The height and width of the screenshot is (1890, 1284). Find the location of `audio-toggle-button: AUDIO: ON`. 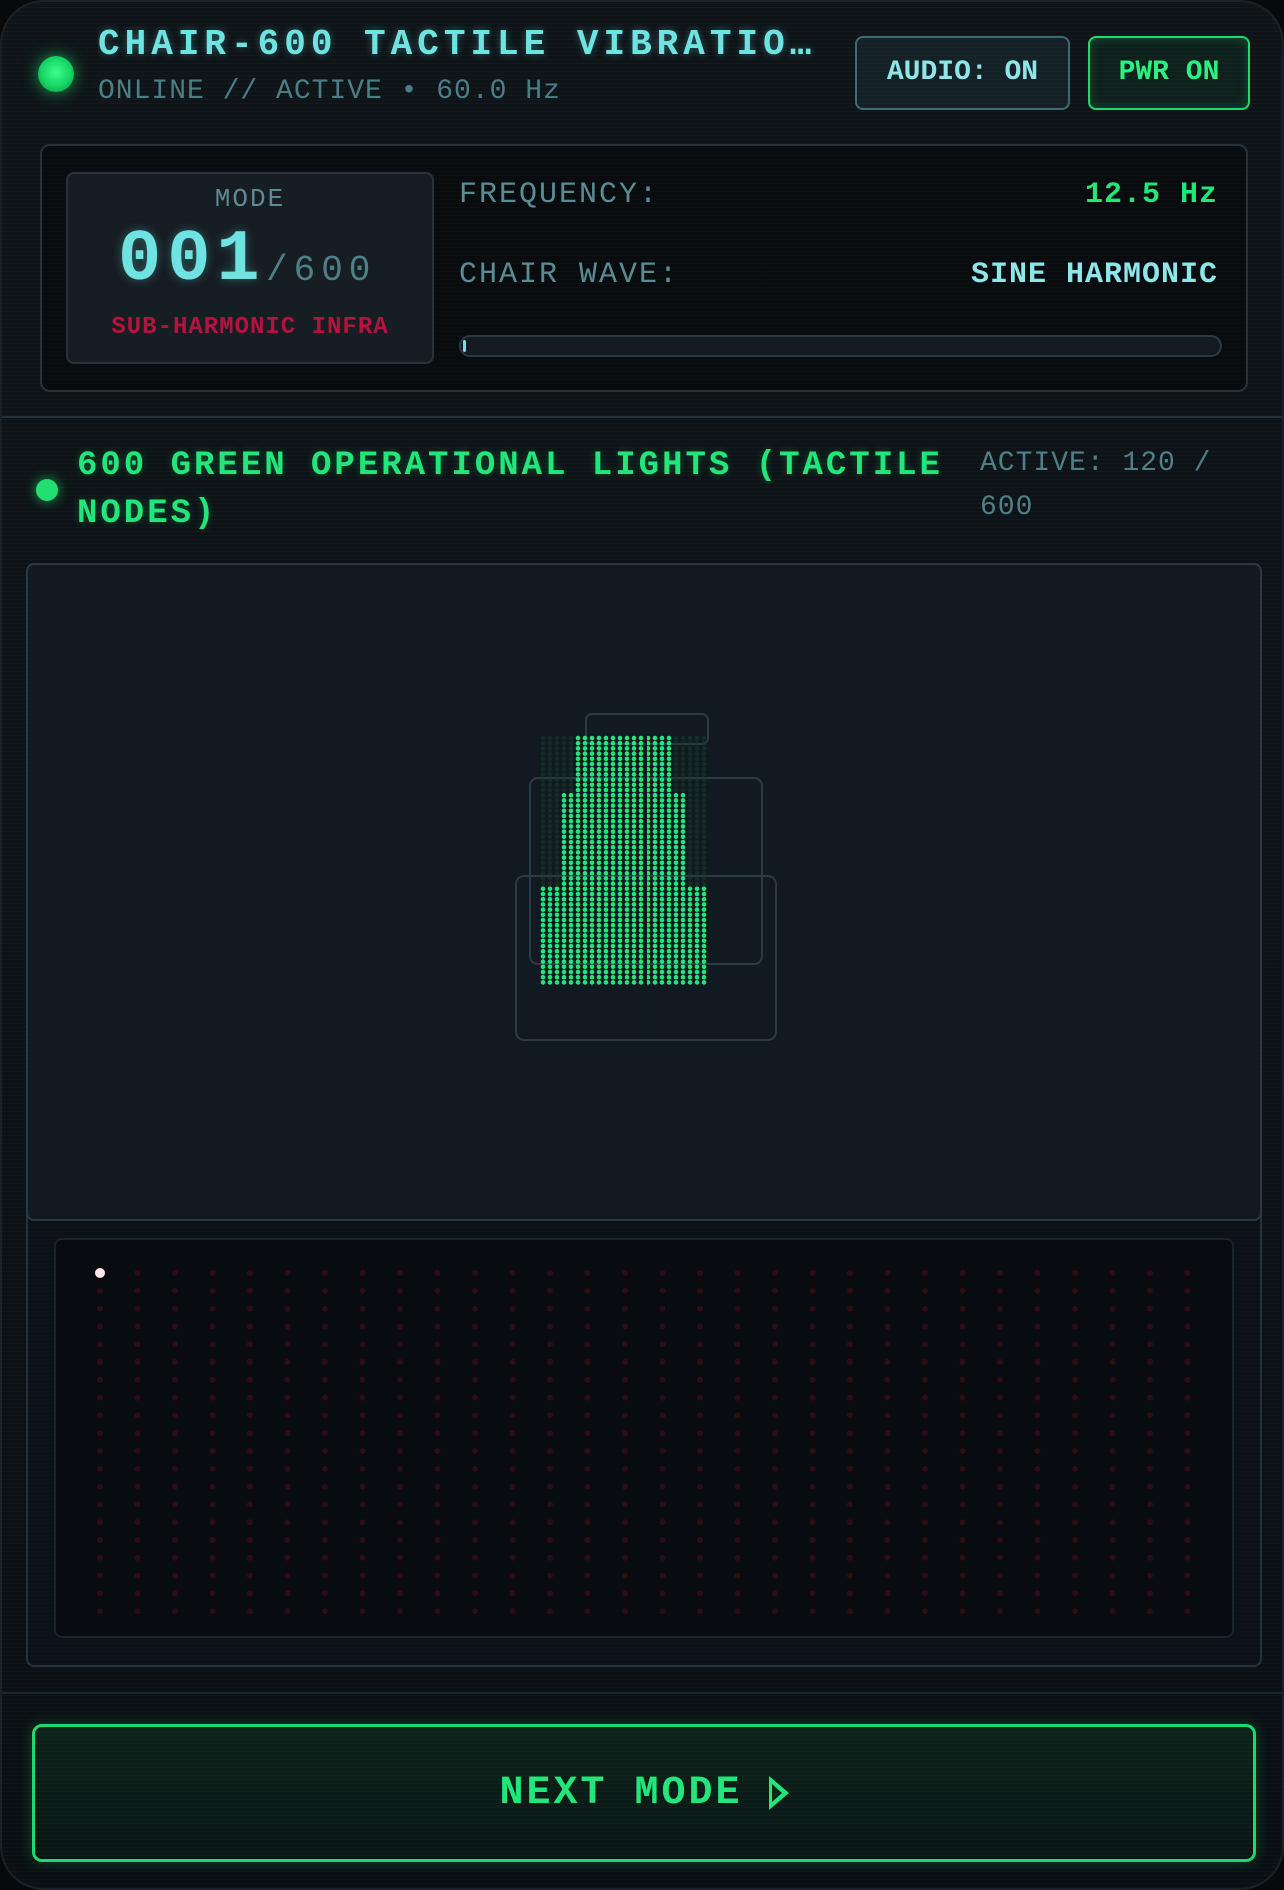

audio-toggle-button: AUDIO: ON is located at coordinates (962, 73).